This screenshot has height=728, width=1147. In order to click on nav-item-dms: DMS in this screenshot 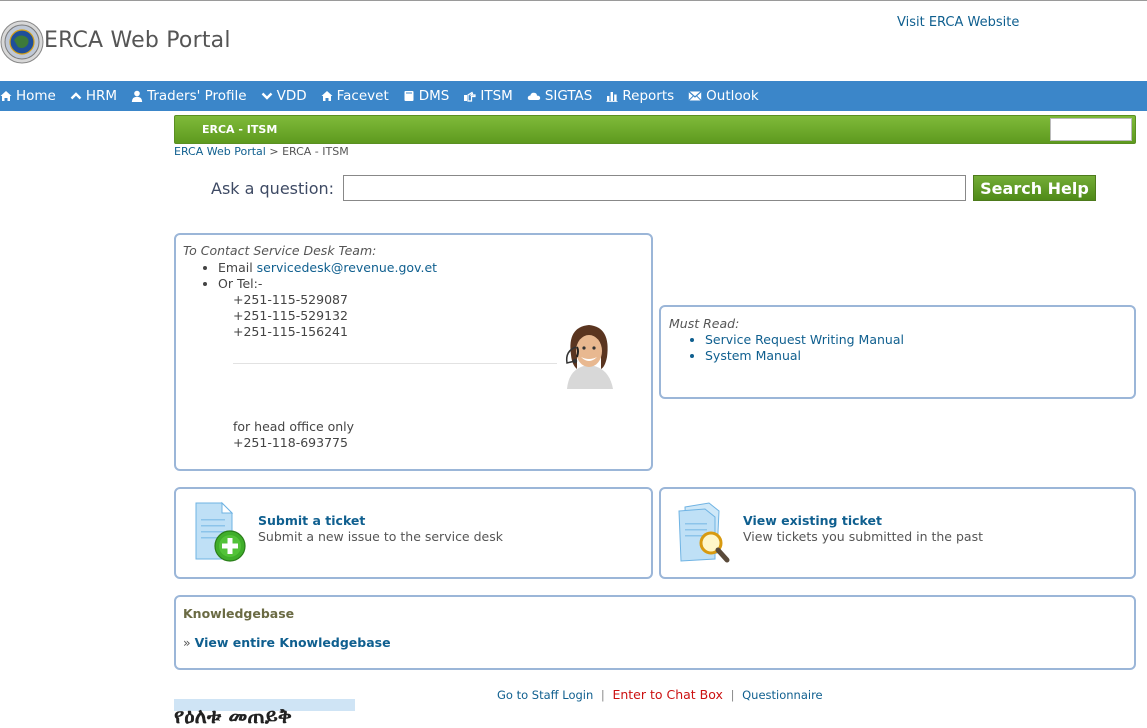, I will do `click(426, 96)`.